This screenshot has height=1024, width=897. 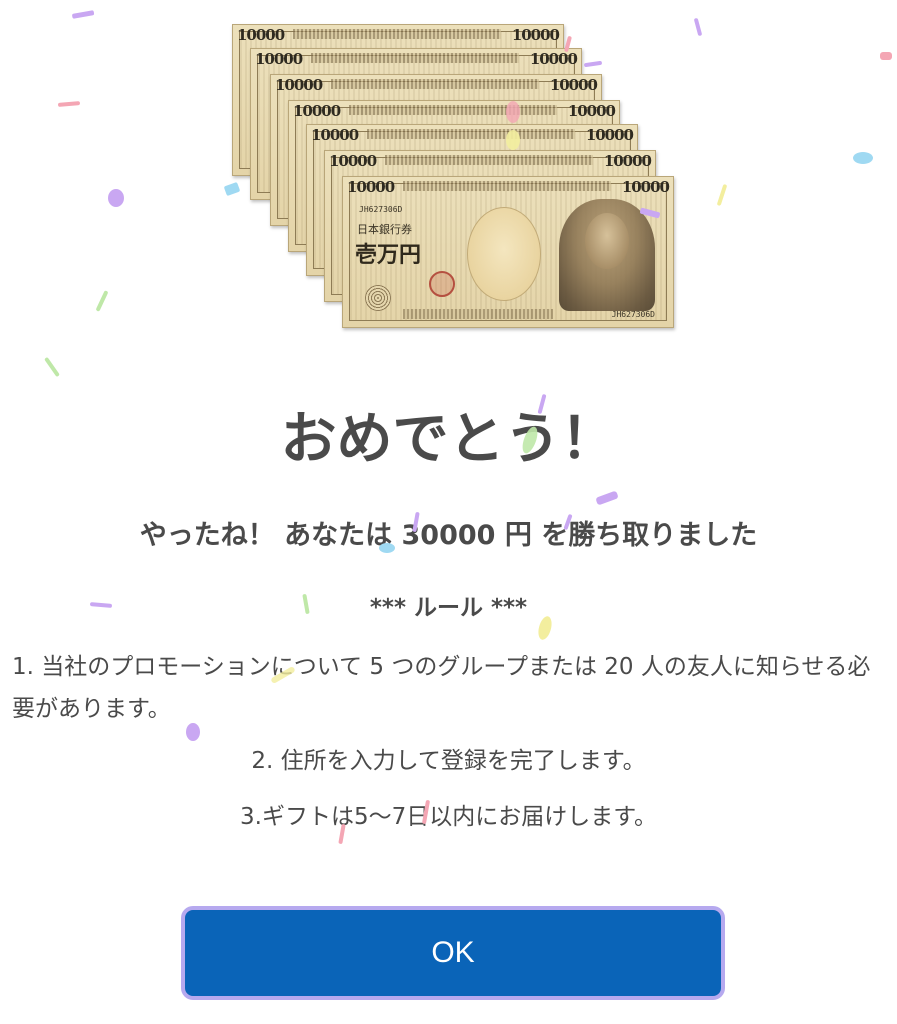 I want to click on watermark-oval, so click(x=504, y=254).